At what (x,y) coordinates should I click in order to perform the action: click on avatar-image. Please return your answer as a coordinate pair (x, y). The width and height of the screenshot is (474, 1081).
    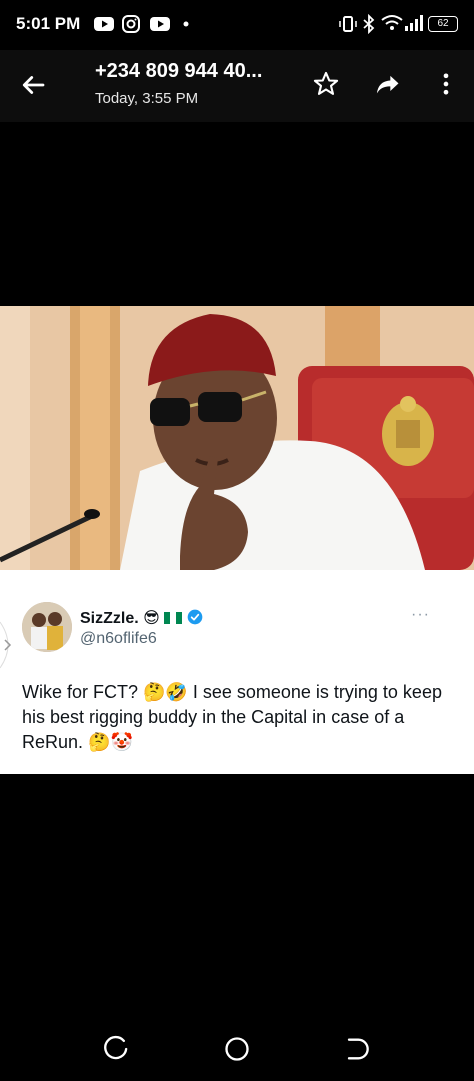
    Looking at the image, I should click on (47, 627).